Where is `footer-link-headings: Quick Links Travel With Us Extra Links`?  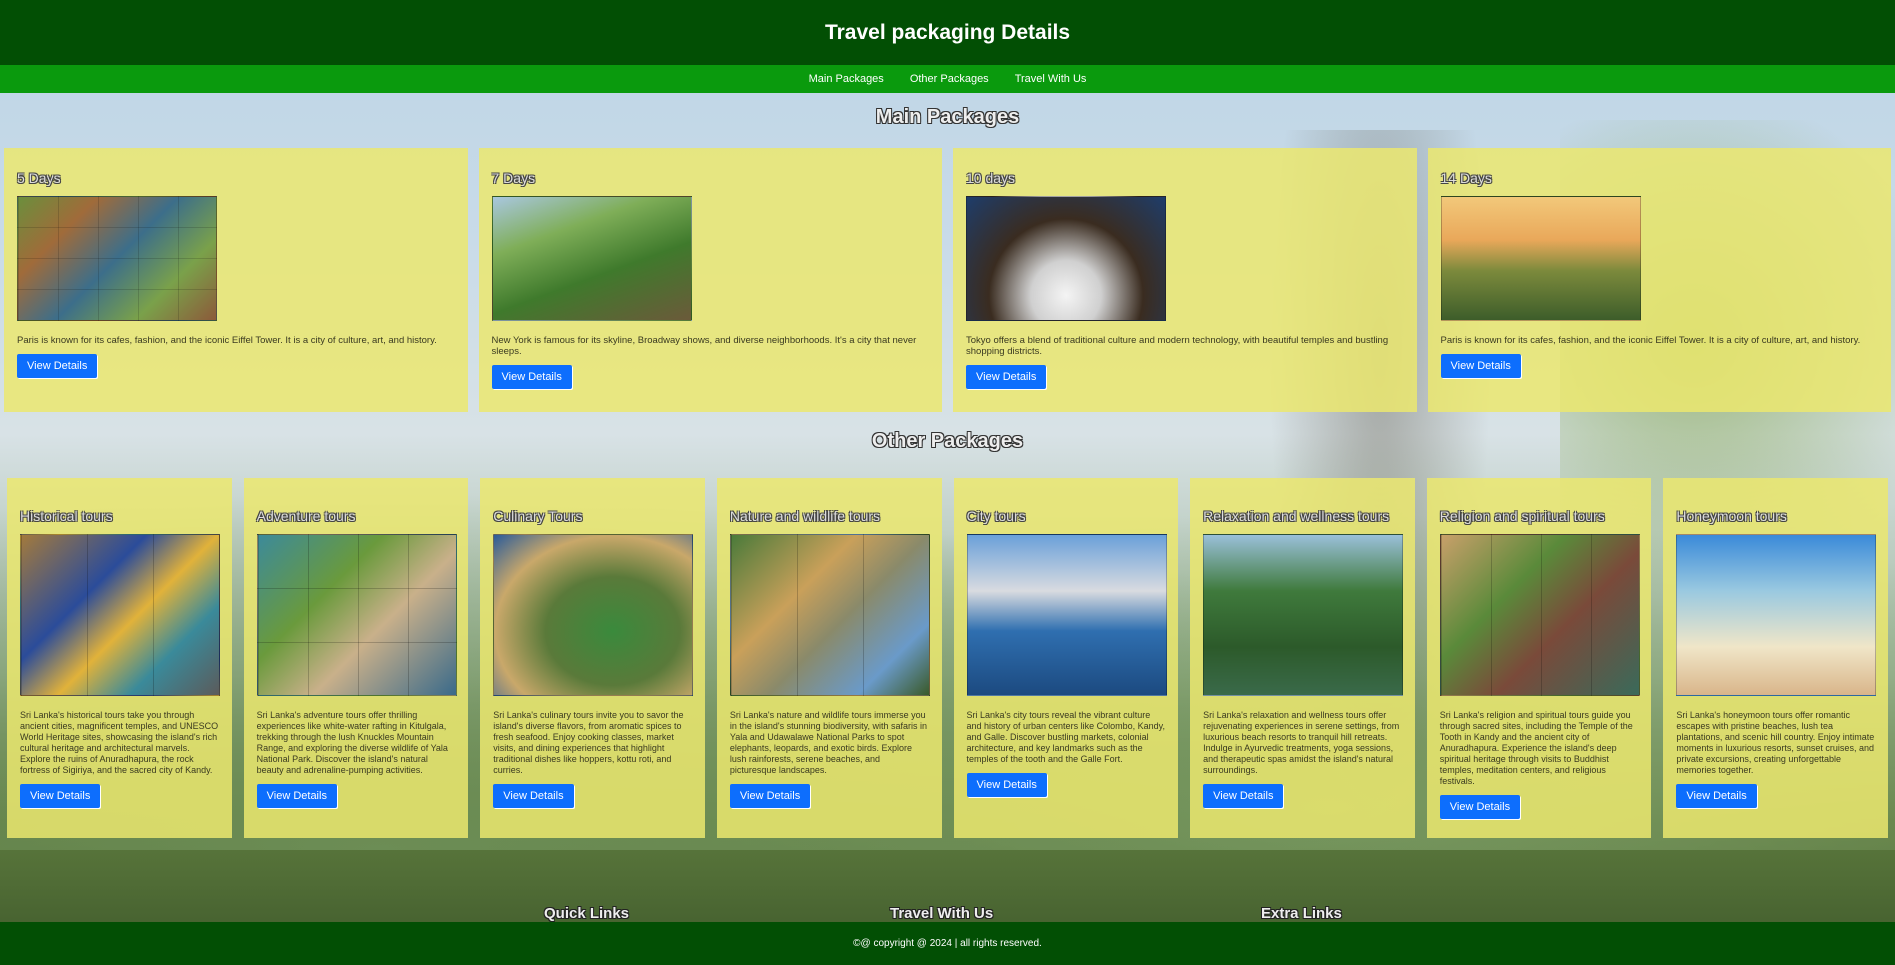
footer-link-headings: Quick Links Travel With Us Extra Links is located at coordinates (947, 914).